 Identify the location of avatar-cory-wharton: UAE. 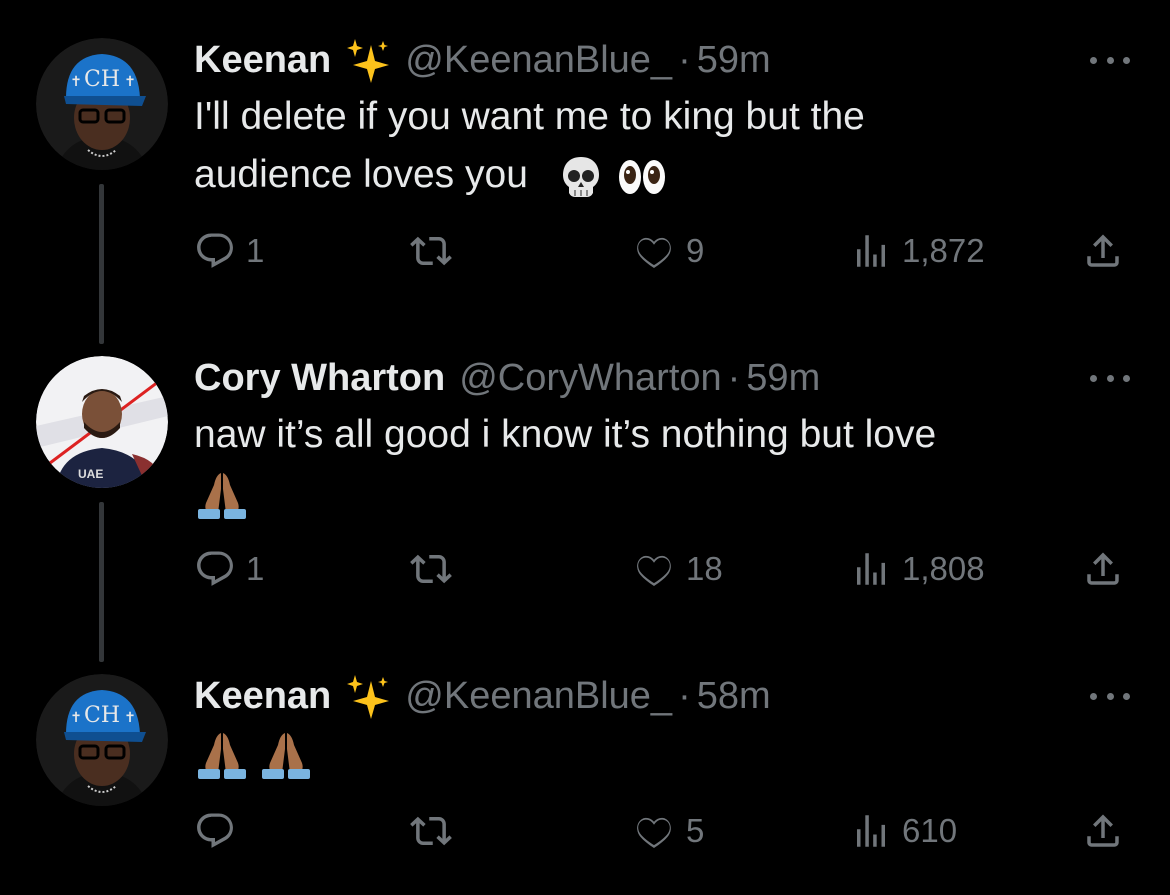
(102, 422).